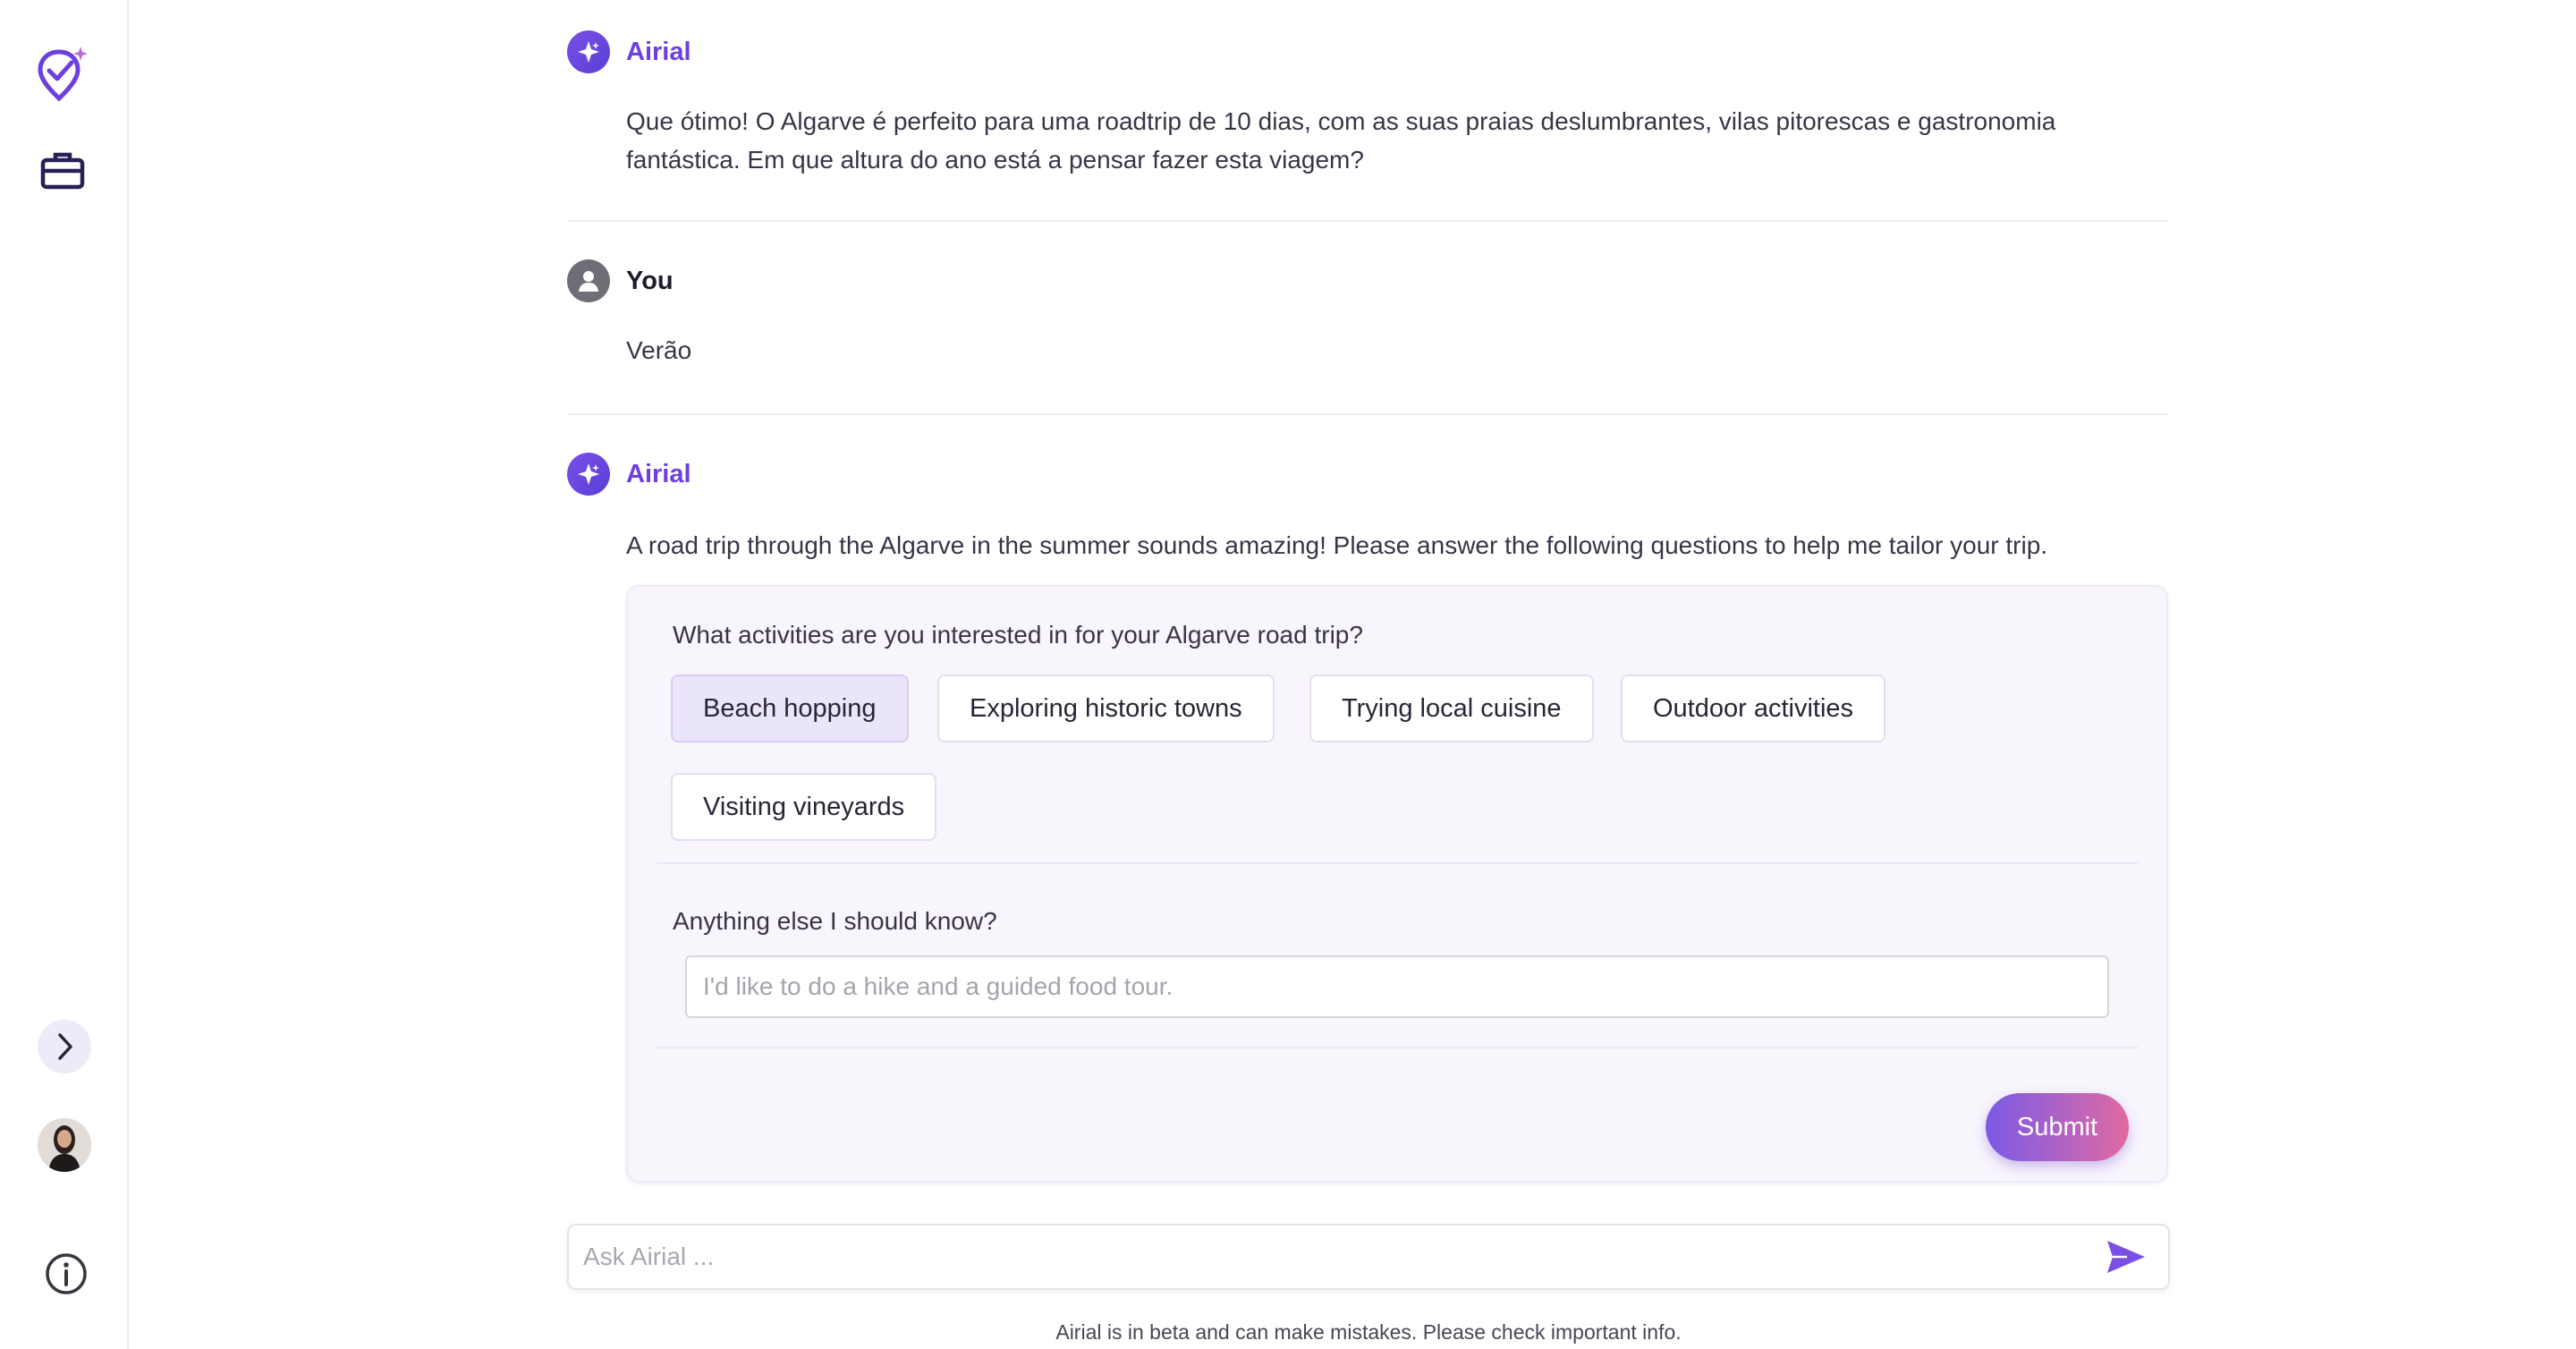 This screenshot has height=1349, width=2576. I want to click on avatar, so click(64, 1145).